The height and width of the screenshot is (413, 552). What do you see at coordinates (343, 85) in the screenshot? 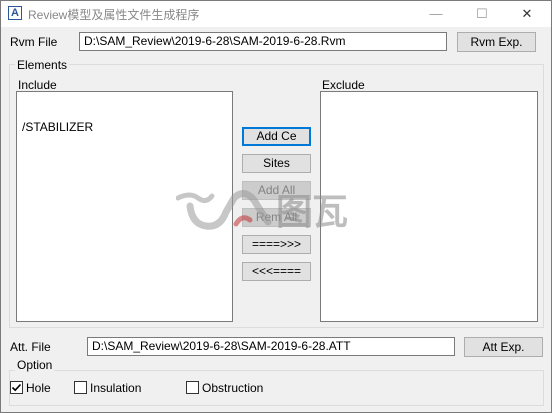
I see `exclude-label: Exclude` at bounding box center [343, 85].